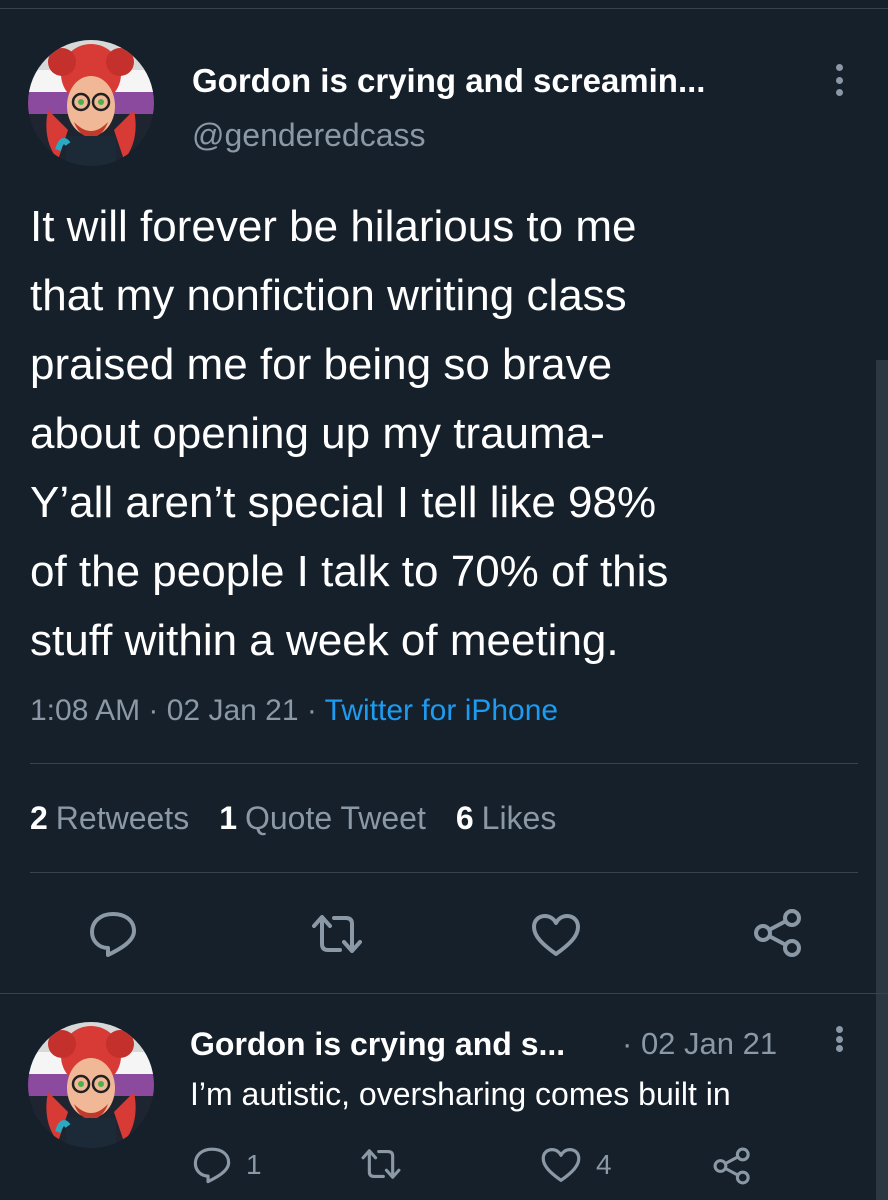 This screenshot has height=1200, width=888. What do you see at coordinates (39, 818) in the screenshot?
I see `retweets-count: 2` at bounding box center [39, 818].